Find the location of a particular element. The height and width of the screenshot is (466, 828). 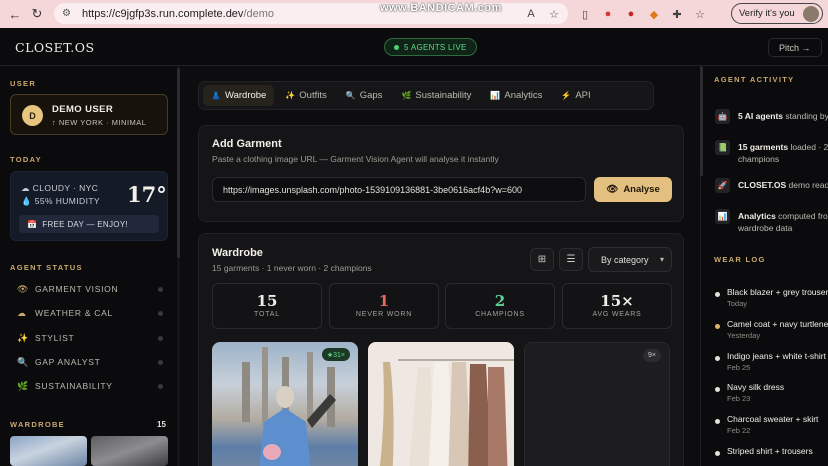

stat-value: 15× is located at coordinates (617, 301).